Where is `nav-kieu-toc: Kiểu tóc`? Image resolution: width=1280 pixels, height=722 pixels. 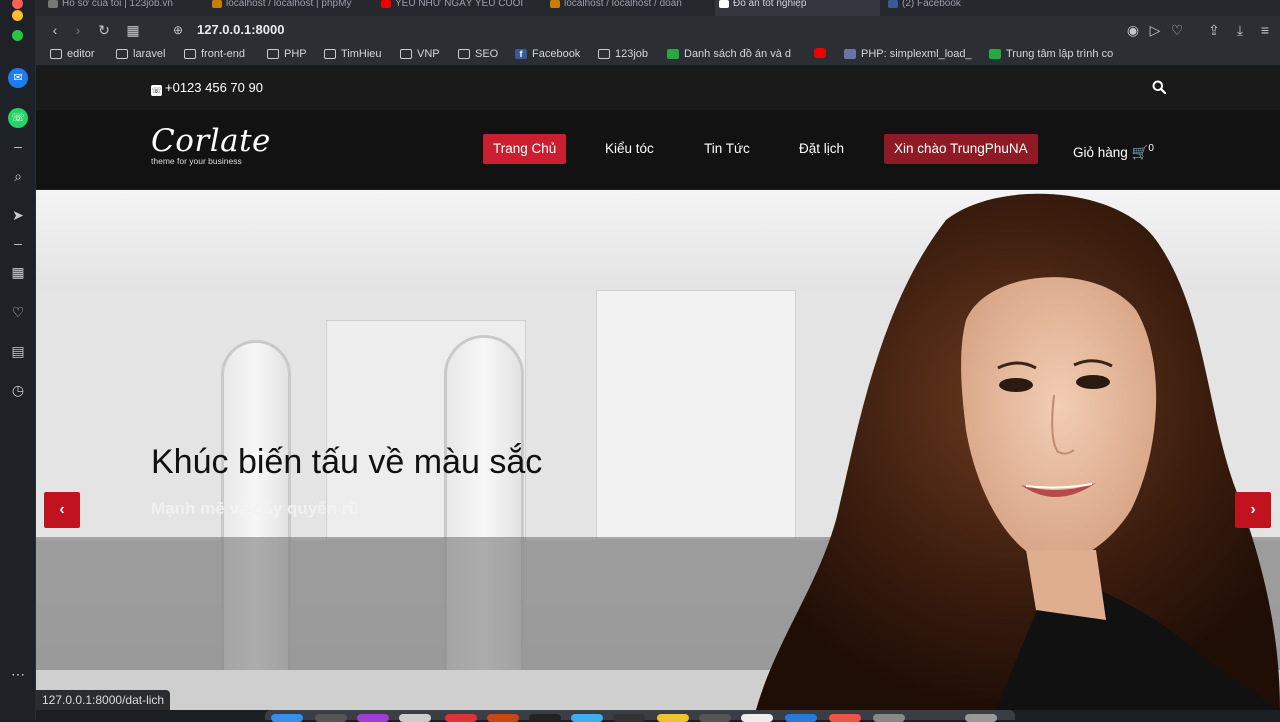
nav-kieu-toc: Kiểu tóc is located at coordinates (629, 149).